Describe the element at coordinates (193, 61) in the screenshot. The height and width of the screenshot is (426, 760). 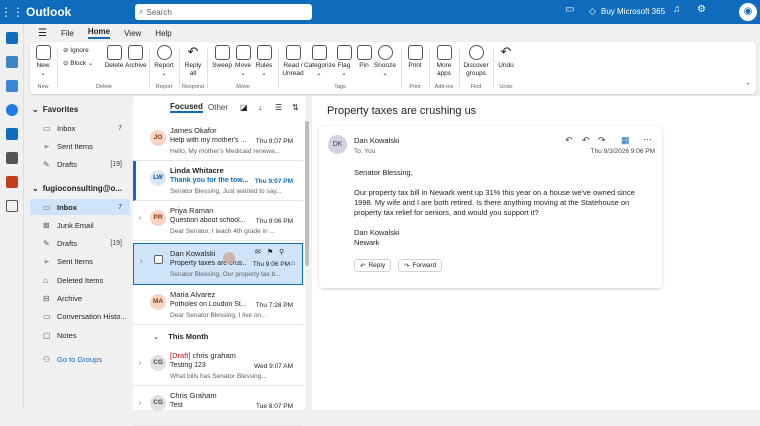
I see `reply-all-button: ↶ Reply all` at that location.